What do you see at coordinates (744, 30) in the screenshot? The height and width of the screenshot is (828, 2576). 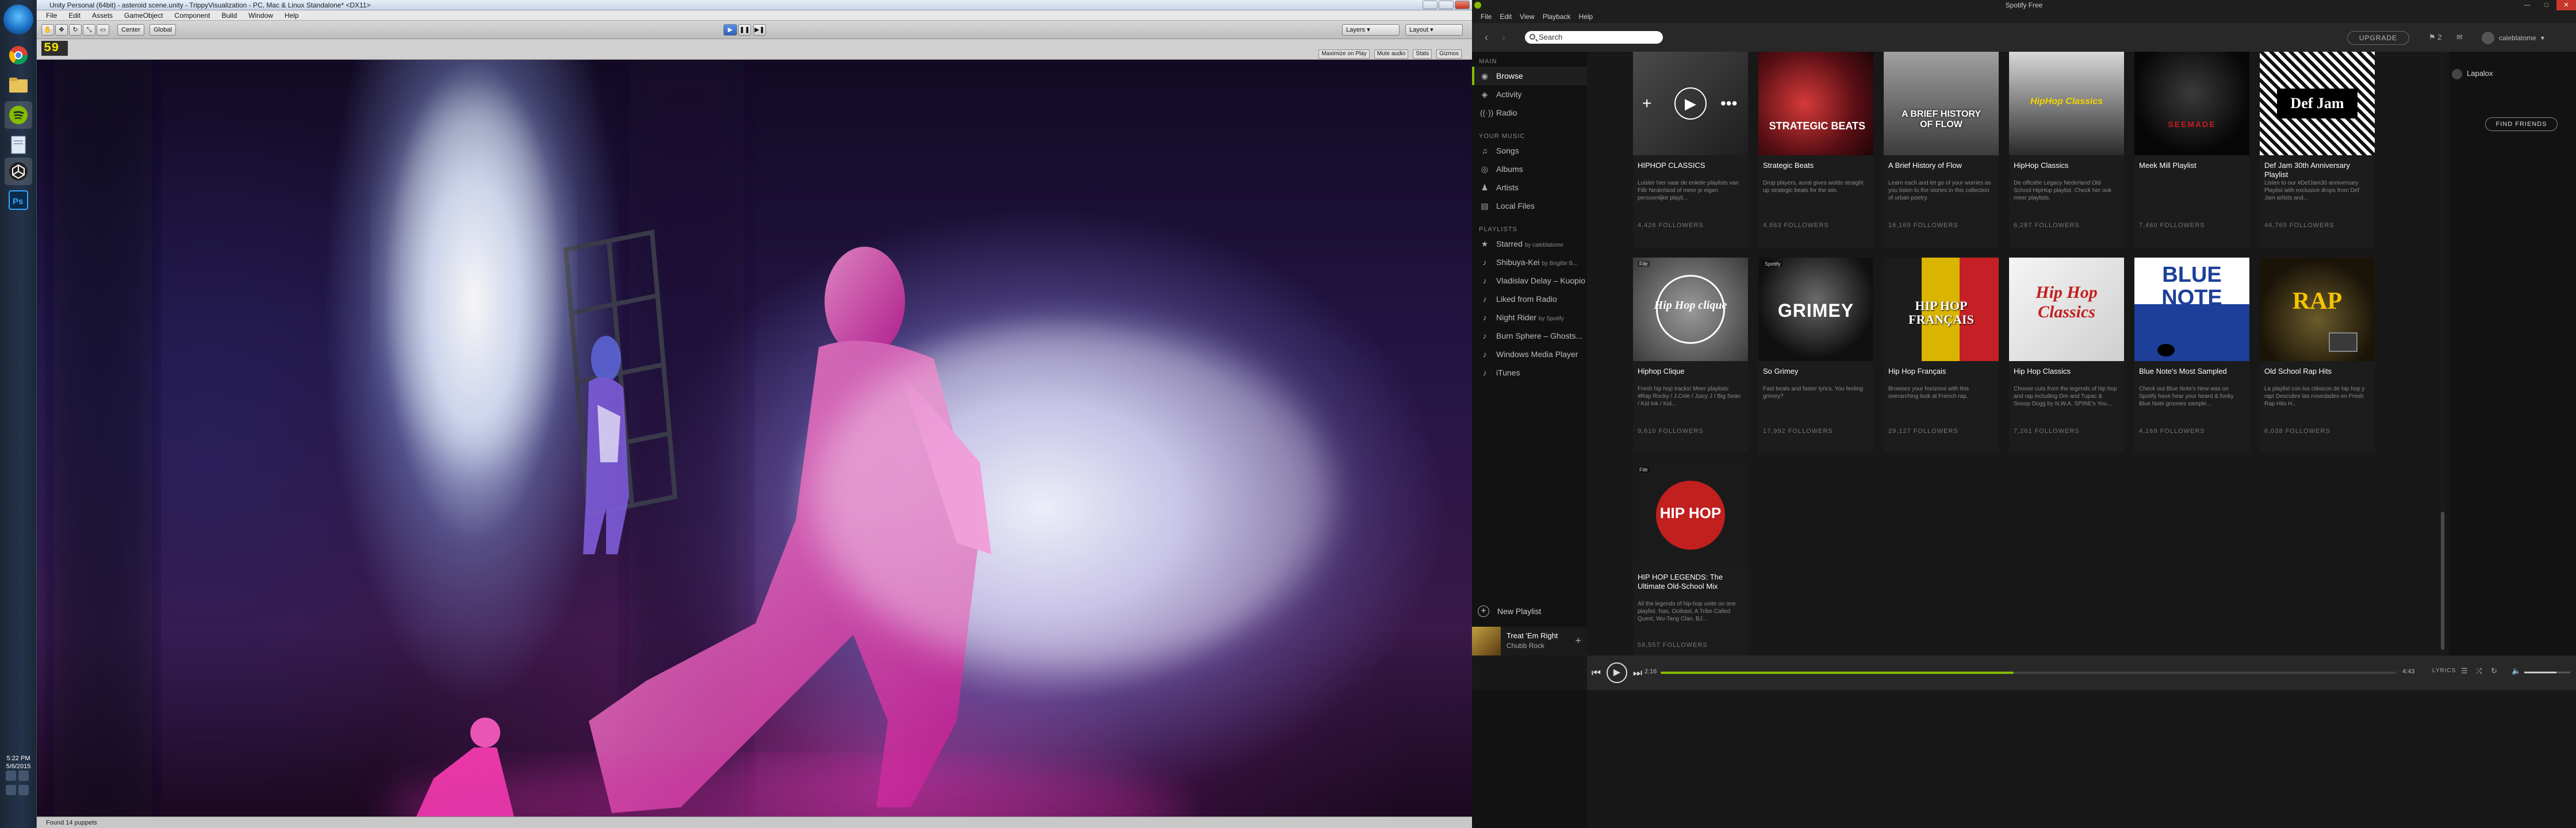 I see `pause-button: ❚❚` at bounding box center [744, 30].